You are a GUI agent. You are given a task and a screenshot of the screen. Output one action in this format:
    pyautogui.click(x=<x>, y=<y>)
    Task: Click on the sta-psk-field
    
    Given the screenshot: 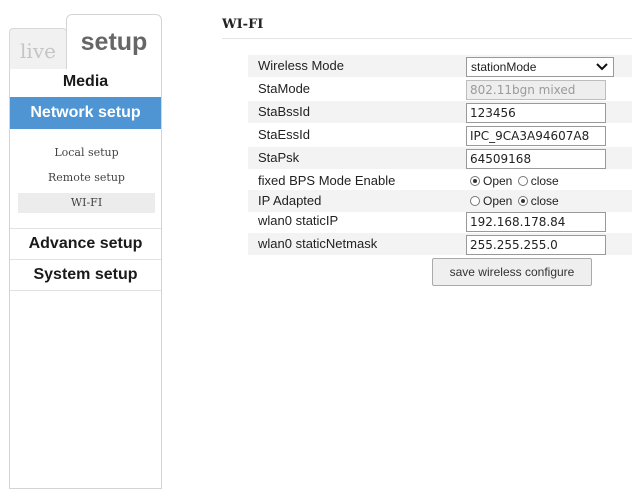 What is the action you would take?
    pyautogui.click(x=536, y=159)
    